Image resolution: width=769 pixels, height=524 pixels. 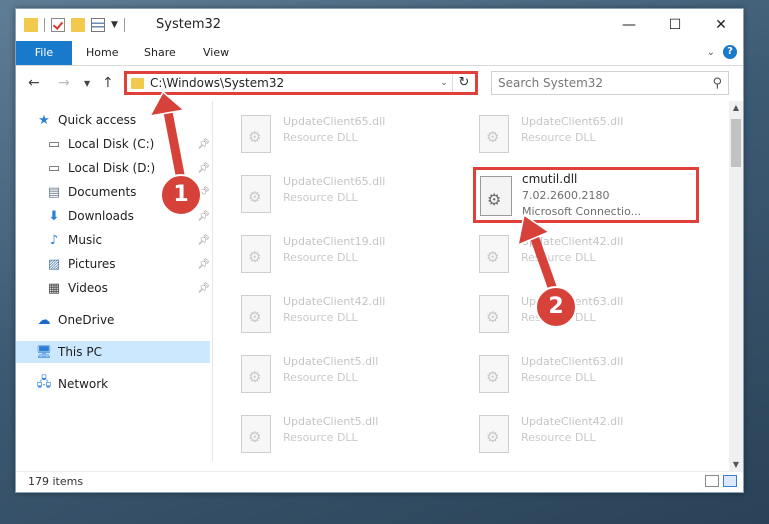 I want to click on step-badge-1: 1, so click(x=181, y=195).